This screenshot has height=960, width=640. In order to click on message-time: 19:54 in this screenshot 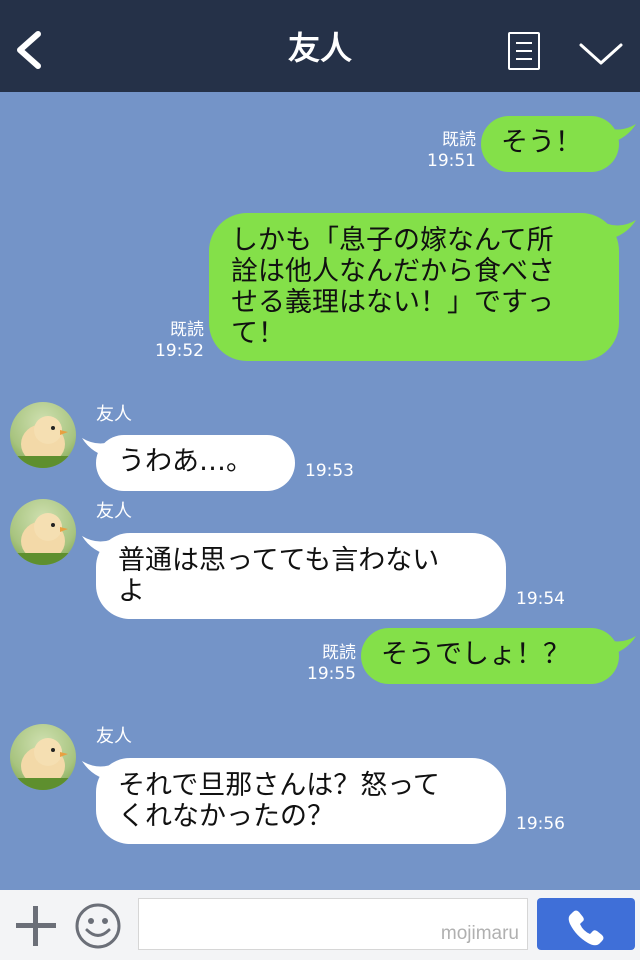, I will do `click(540, 599)`.